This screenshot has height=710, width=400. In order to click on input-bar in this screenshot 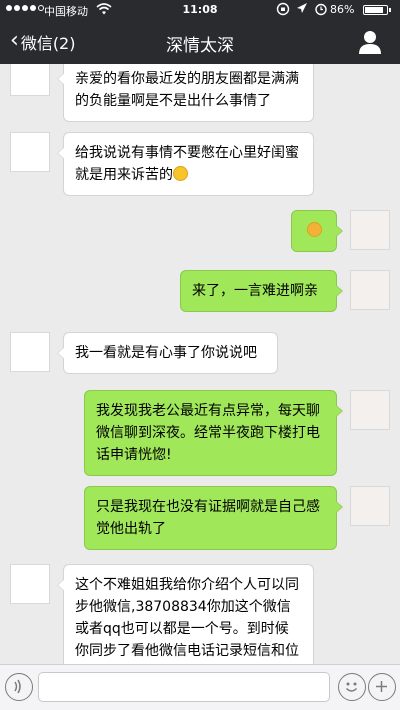, I will do `click(200, 687)`.